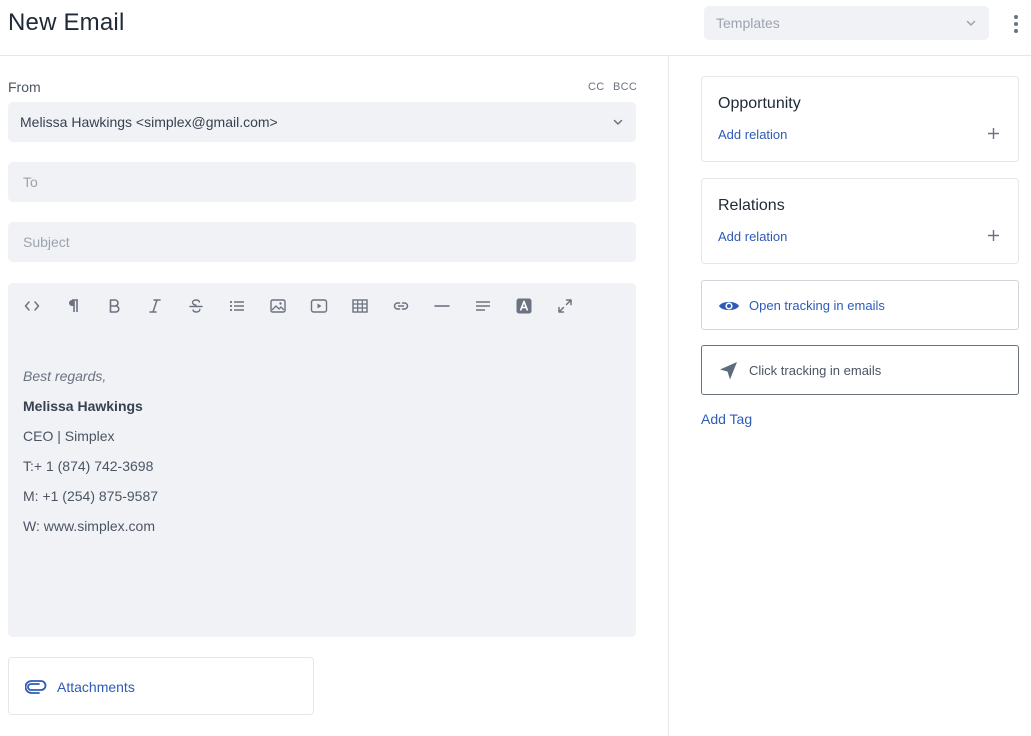  What do you see at coordinates (161, 686) in the screenshot?
I see `attachments-button: Attachments` at bounding box center [161, 686].